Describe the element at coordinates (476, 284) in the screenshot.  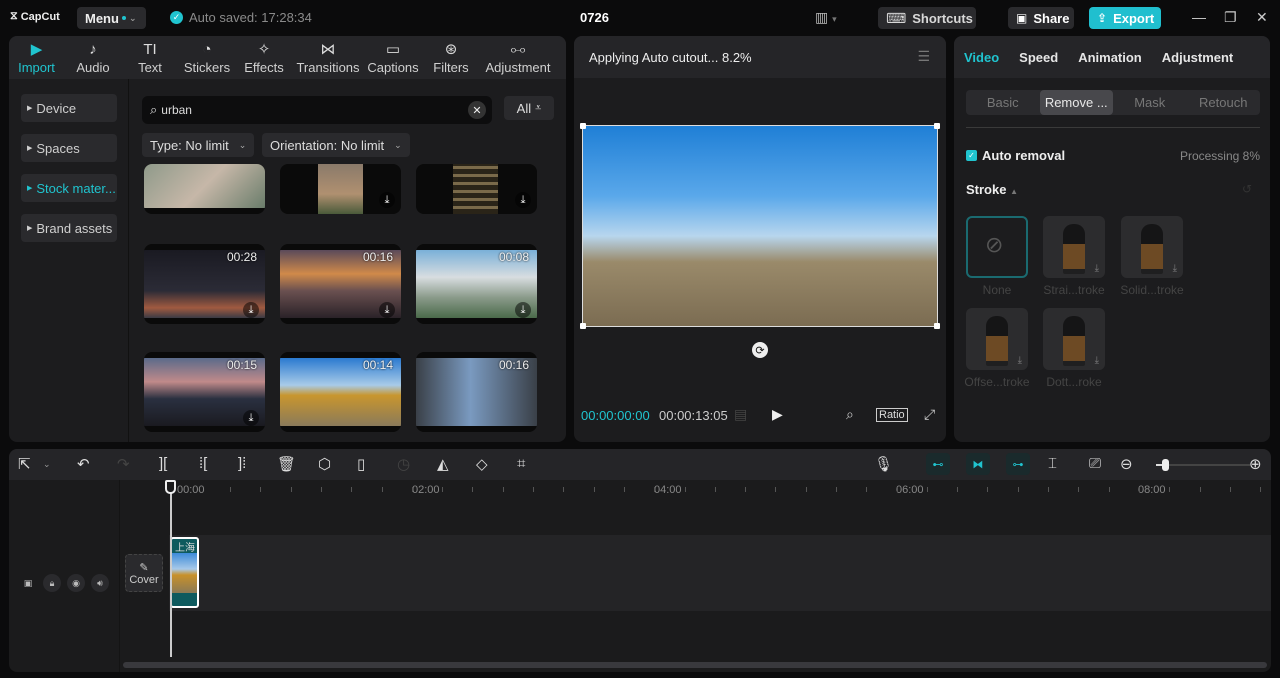
I see `stock-thumbnail: 00:08 ⤓` at that location.